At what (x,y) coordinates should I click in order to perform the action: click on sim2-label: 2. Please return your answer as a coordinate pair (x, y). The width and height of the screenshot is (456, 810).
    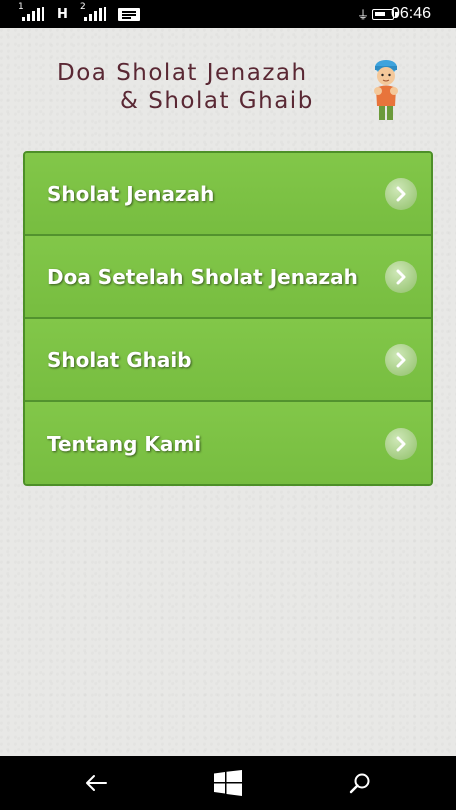
    Looking at the image, I should click on (83, 7).